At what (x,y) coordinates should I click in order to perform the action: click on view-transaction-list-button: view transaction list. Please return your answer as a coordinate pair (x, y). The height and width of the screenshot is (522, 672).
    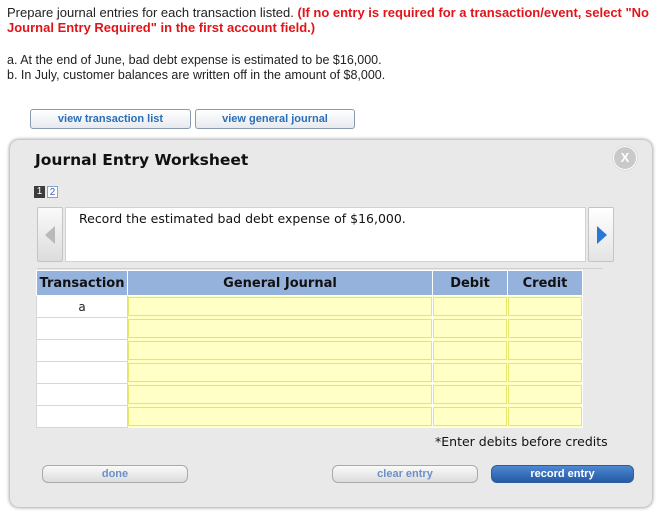
    Looking at the image, I should click on (110, 119).